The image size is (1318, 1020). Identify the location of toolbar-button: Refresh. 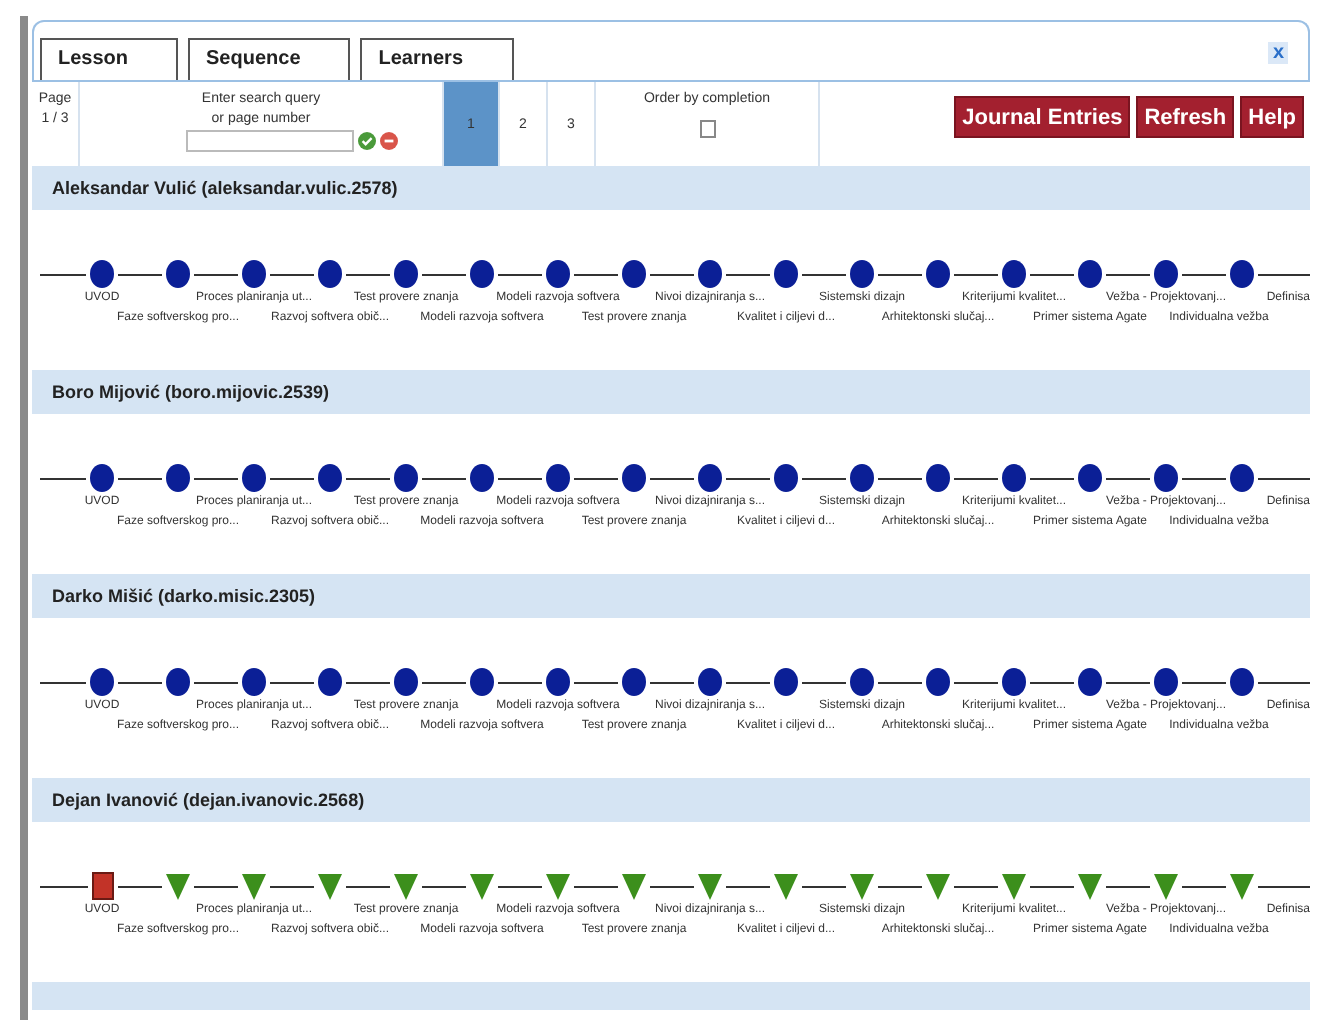
(1185, 117).